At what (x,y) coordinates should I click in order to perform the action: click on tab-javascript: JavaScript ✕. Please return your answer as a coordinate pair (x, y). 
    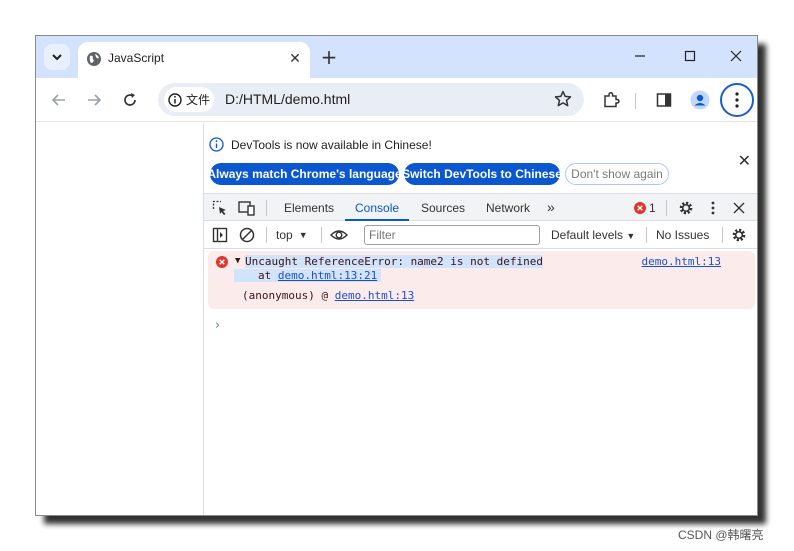
    Looking at the image, I should click on (194, 60).